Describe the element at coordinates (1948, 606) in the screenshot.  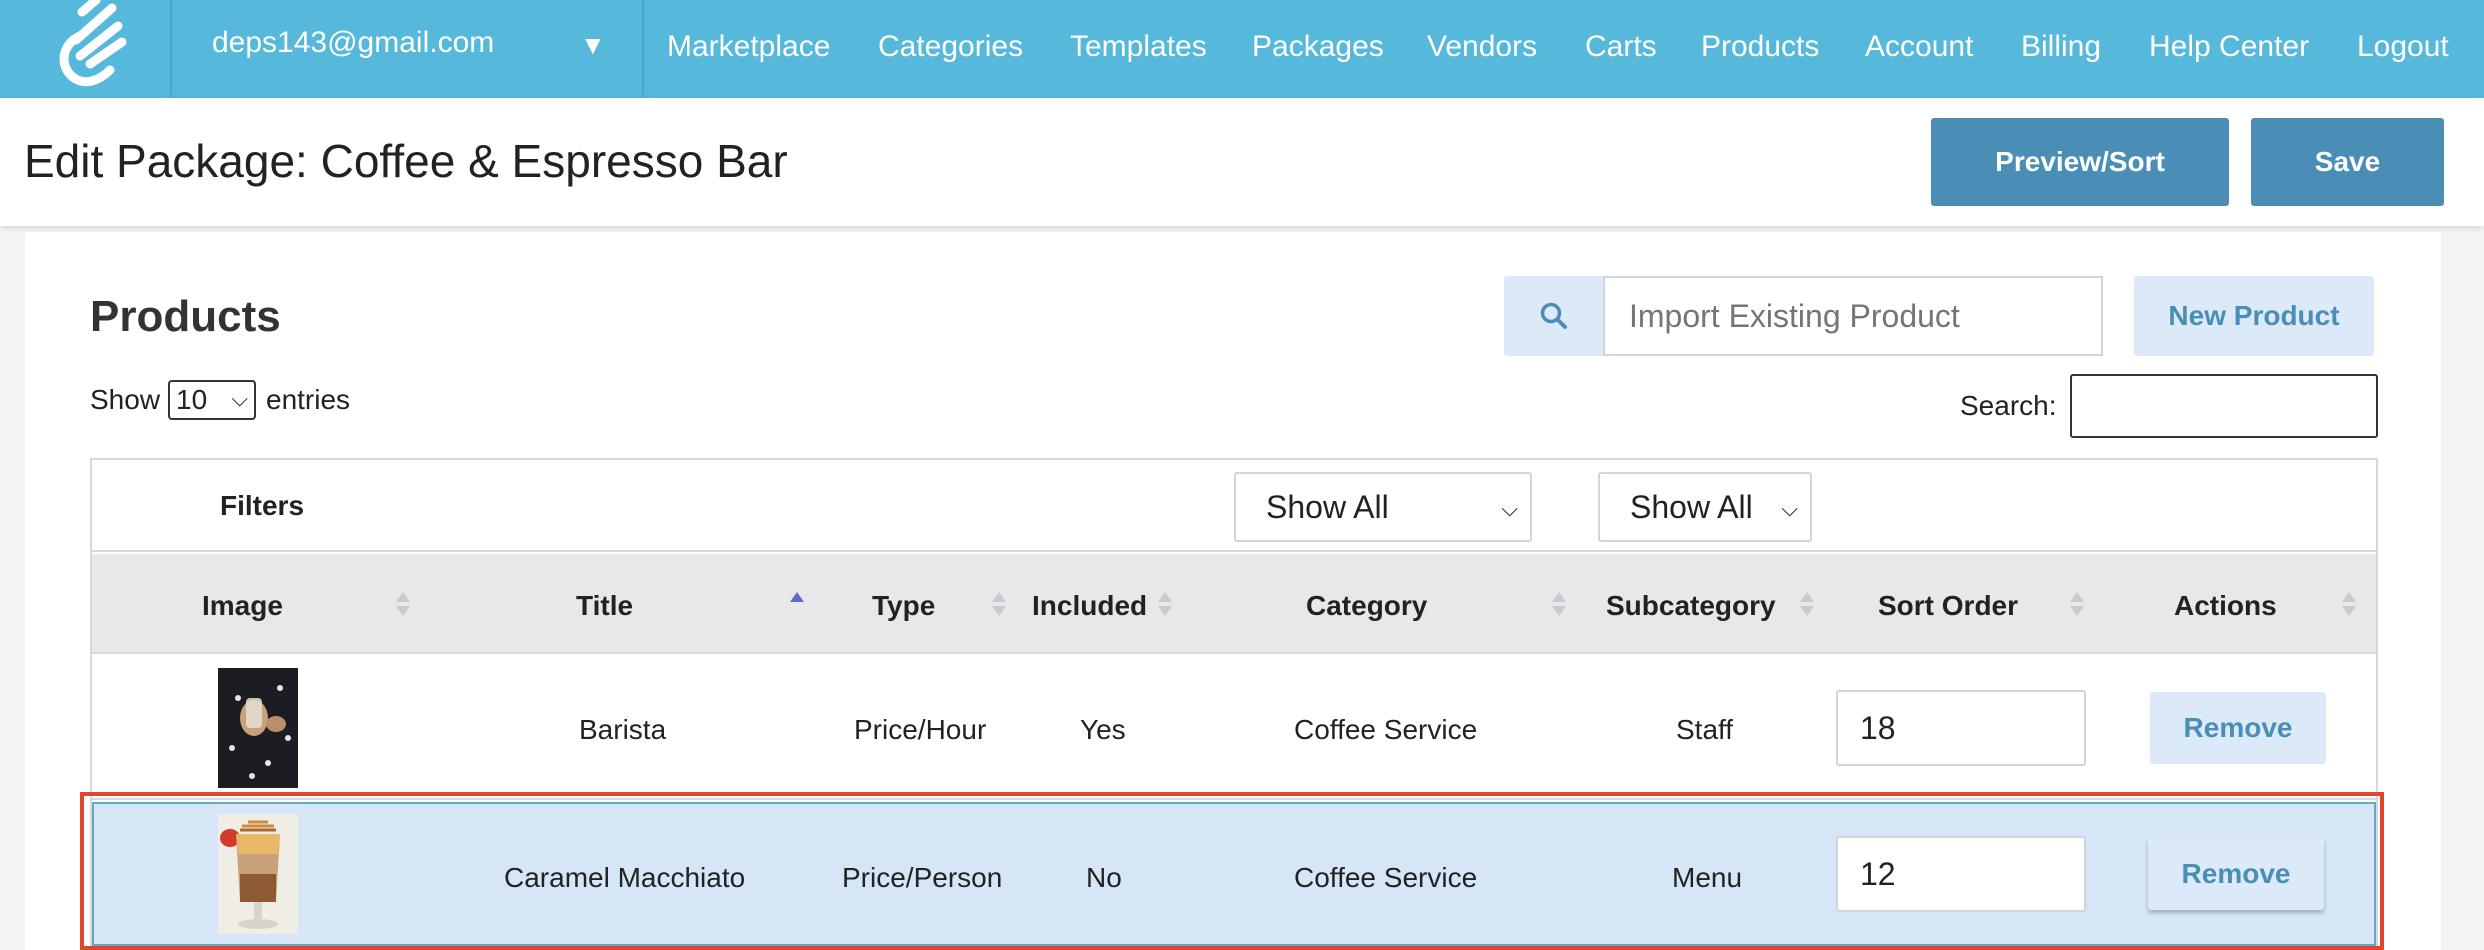
I see `column-header-sort-order: Sort Order` at that location.